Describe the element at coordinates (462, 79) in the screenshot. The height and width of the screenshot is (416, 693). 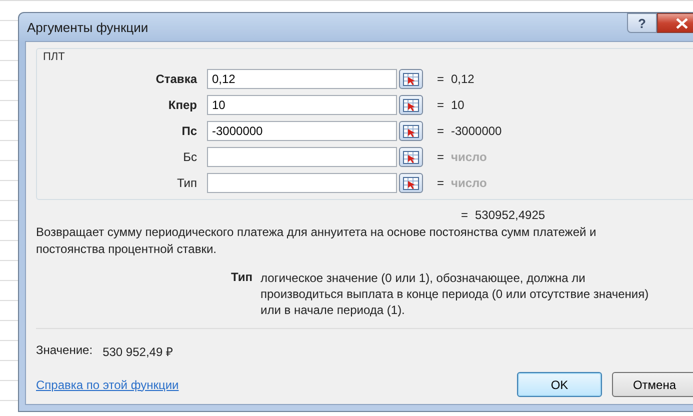
I see `argument-result: 0,12` at that location.